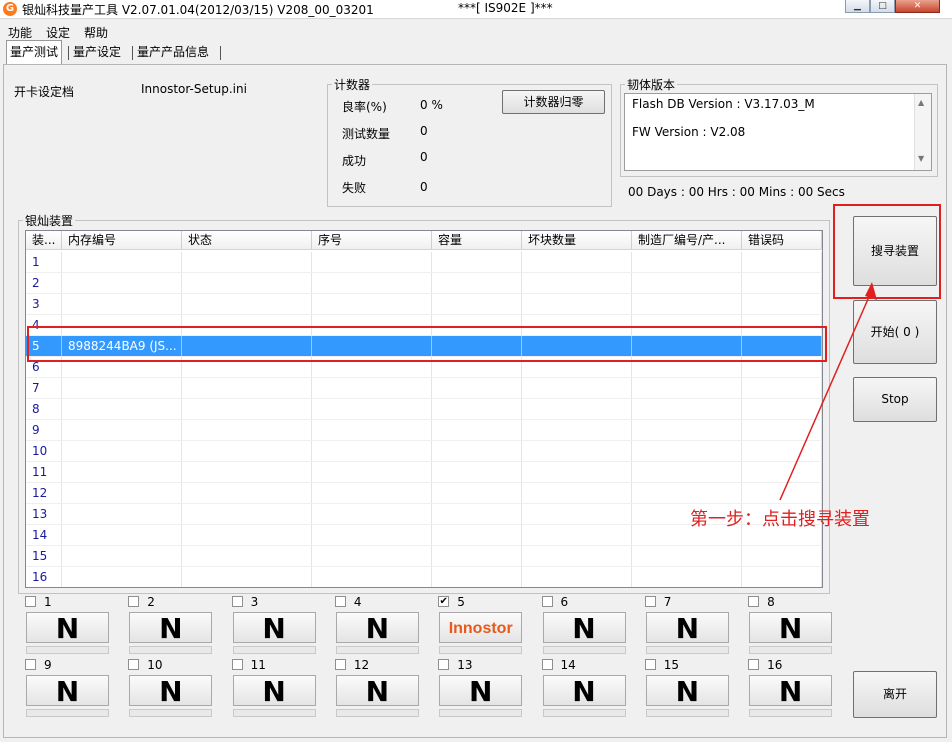 This screenshot has width=952, height=742. I want to click on slot-label: 11, so click(258, 665).